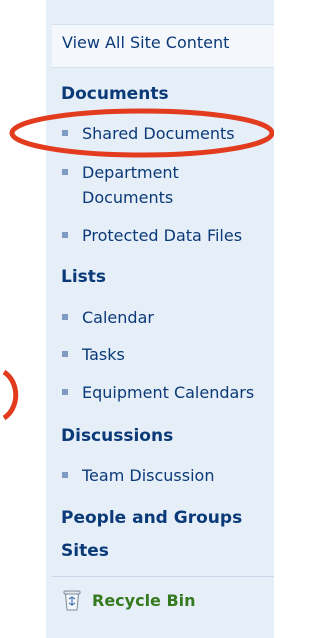 This screenshot has height=638, width=320. I want to click on nav-item-department-documents: Department Documents, so click(162, 185).